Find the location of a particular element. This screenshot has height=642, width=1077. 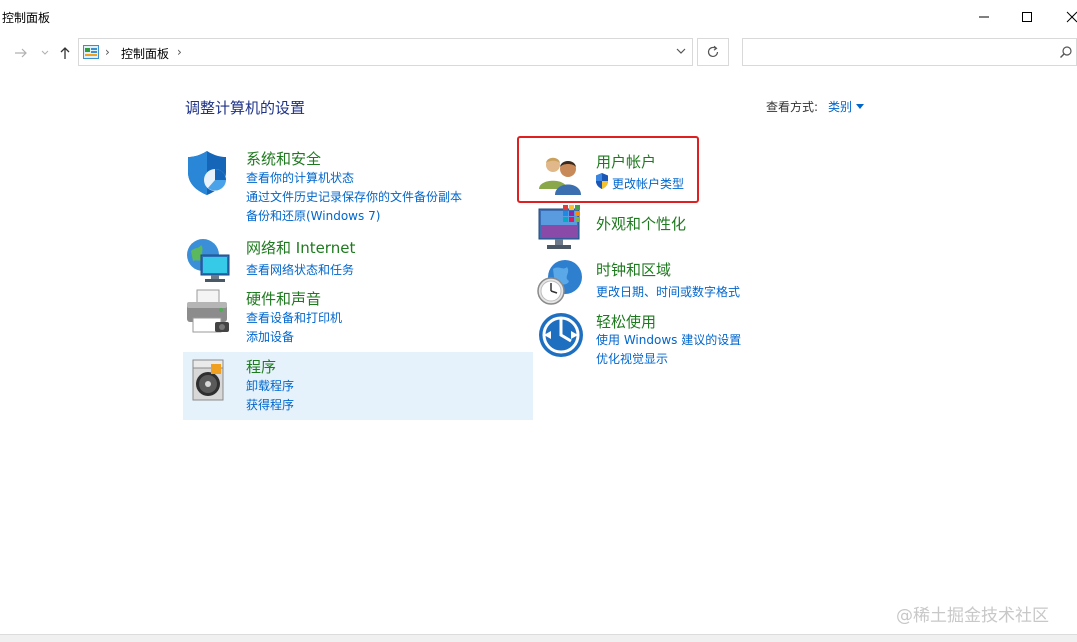

page-heading: 调整计算机的设置 is located at coordinates (245, 108).